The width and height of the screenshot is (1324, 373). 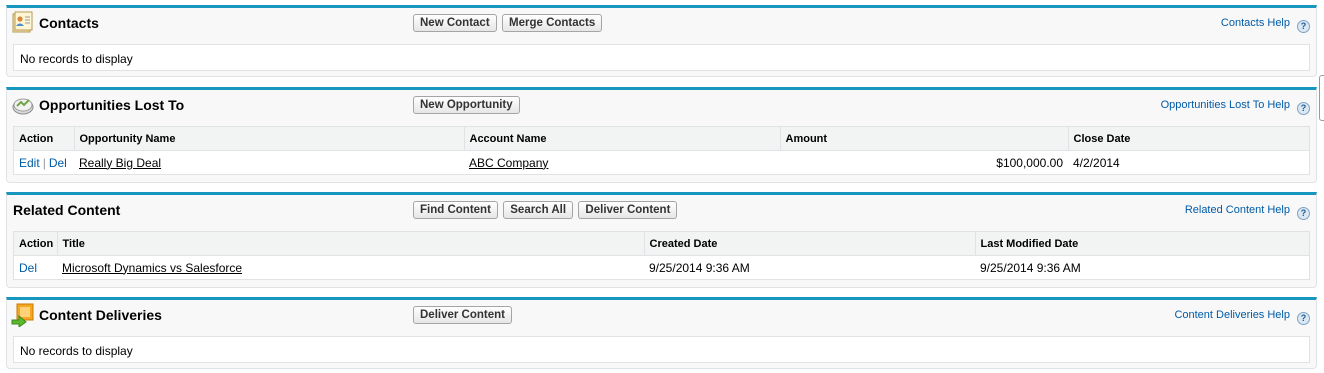 What do you see at coordinates (67, 210) in the screenshot?
I see `related-content-title: Related Content` at bounding box center [67, 210].